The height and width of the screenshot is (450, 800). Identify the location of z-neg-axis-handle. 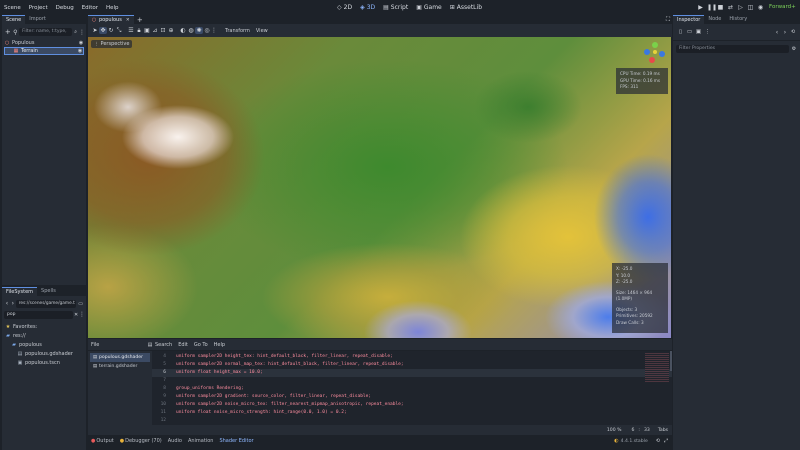
(662, 54).